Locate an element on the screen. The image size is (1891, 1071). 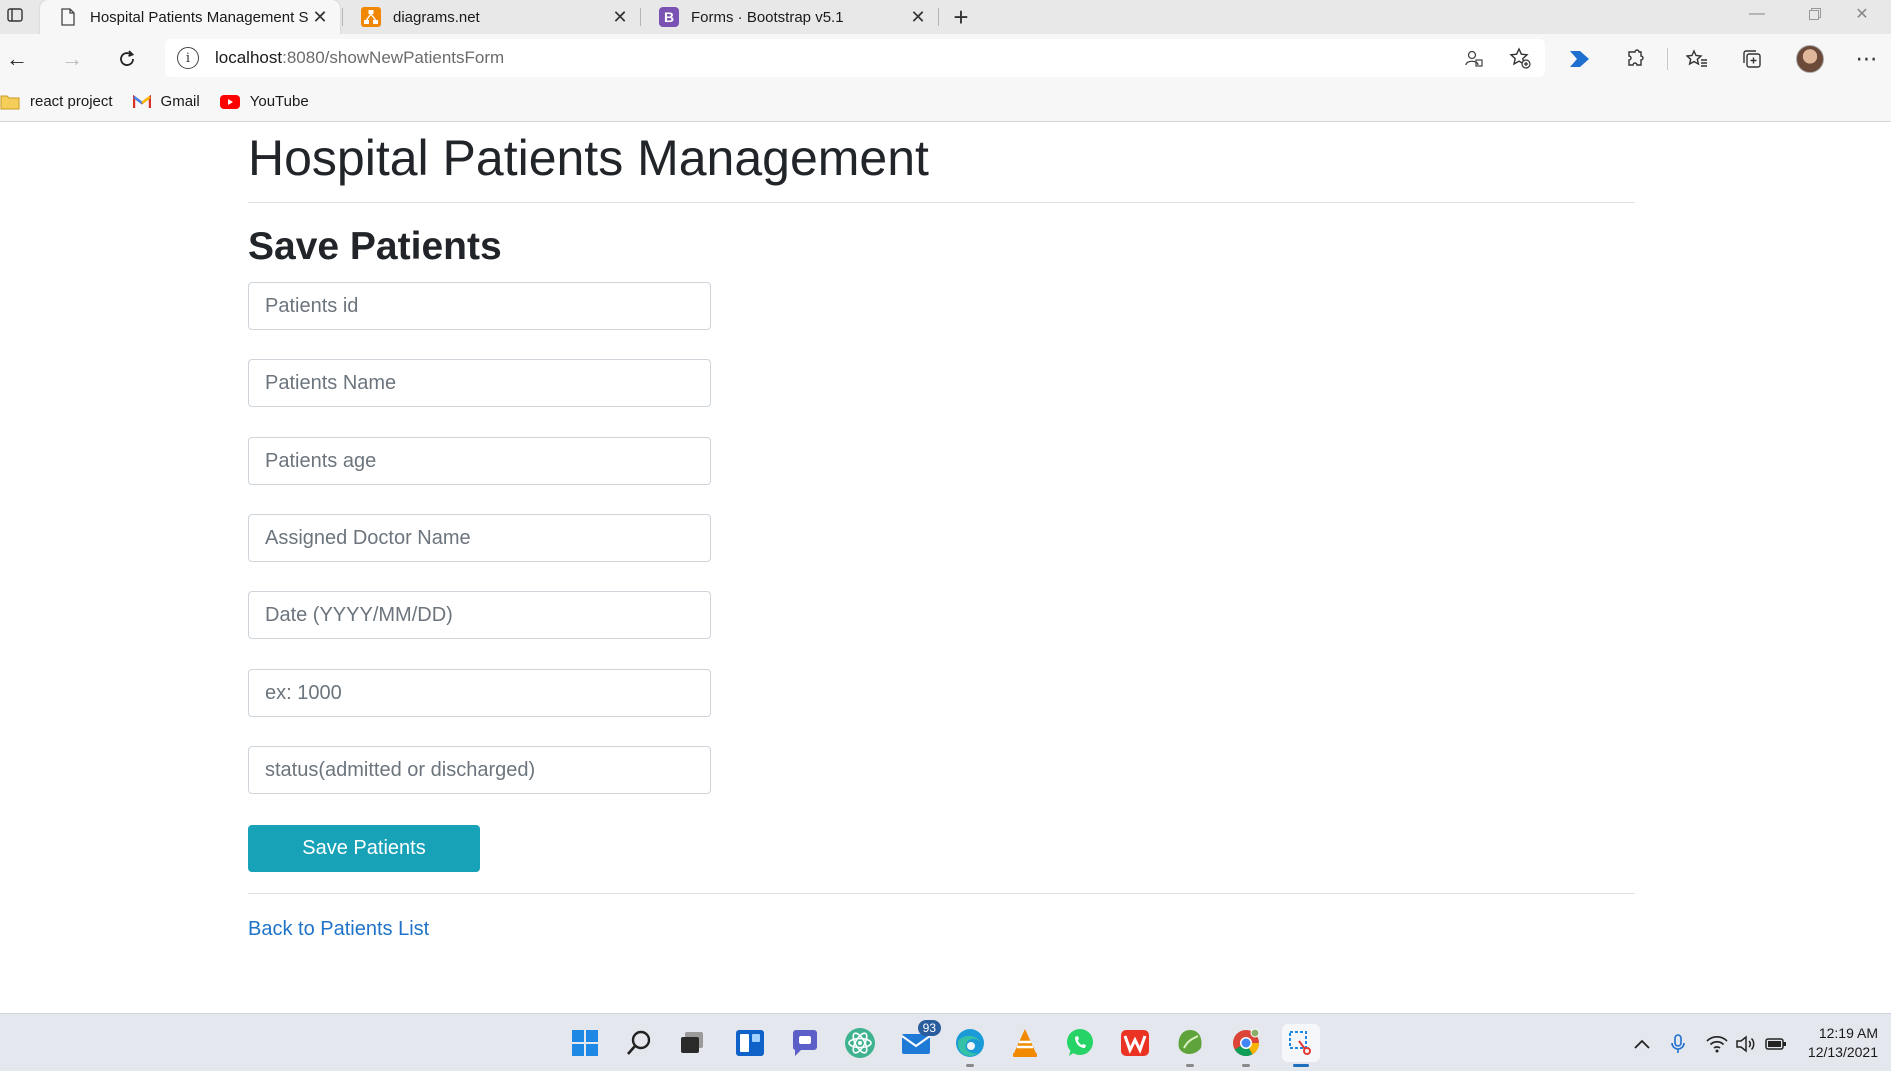
gmail-icon is located at coordinates (141, 101).